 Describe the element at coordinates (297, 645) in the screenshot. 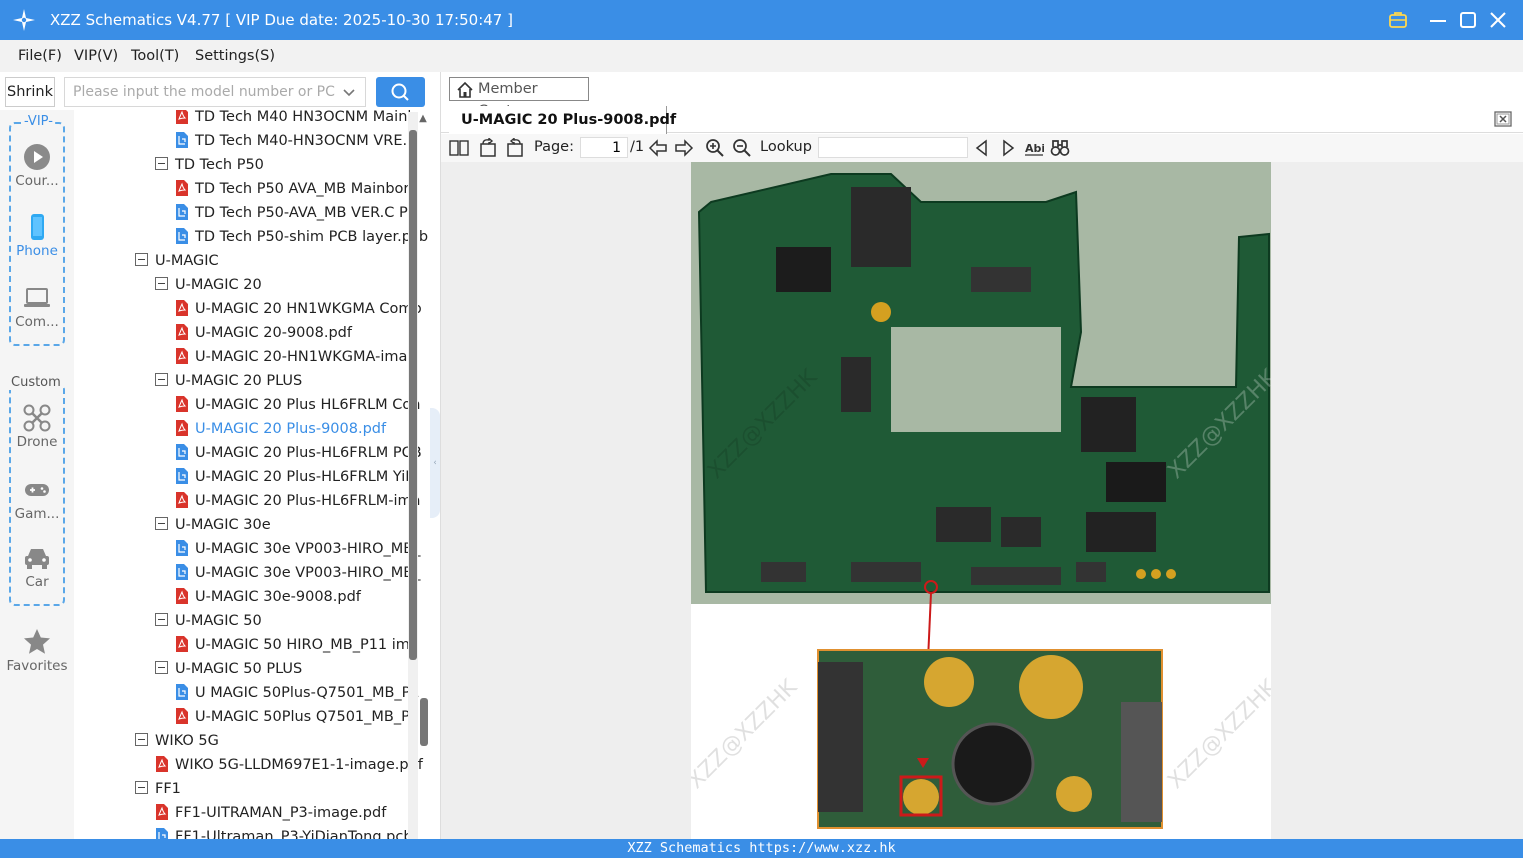

I see `tree-file: U-MAGIC 50 HIRO_MB_P11 ima` at that location.